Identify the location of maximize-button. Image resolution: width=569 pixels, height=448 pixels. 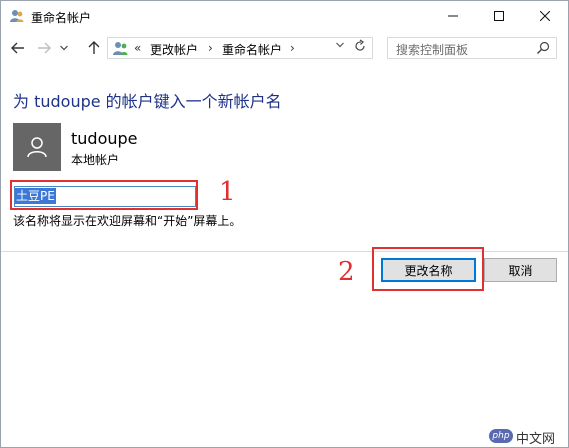
(499, 16).